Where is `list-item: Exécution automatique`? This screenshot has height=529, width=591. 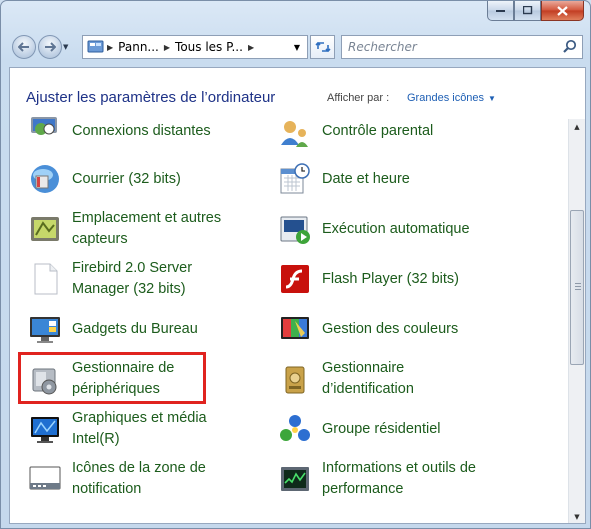 list-item: Exécution automatique is located at coordinates (373, 229).